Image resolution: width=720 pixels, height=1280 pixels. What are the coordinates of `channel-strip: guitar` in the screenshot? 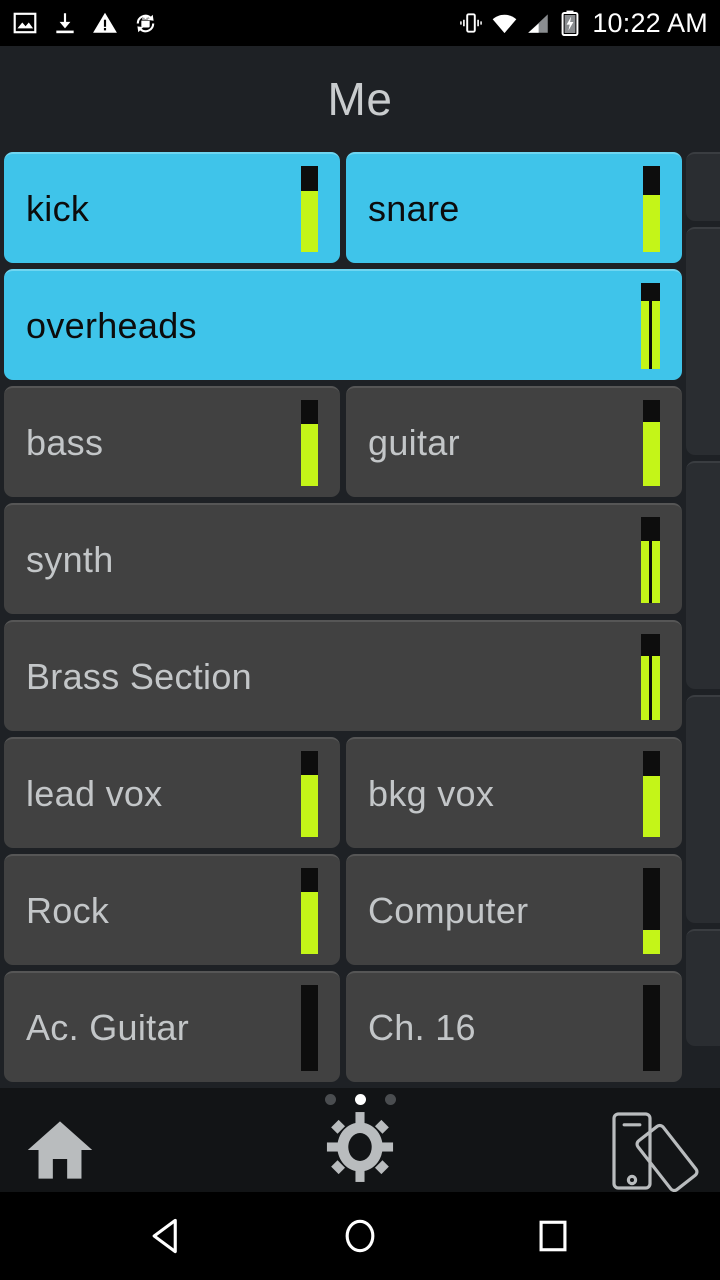 It's located at (514, 441).